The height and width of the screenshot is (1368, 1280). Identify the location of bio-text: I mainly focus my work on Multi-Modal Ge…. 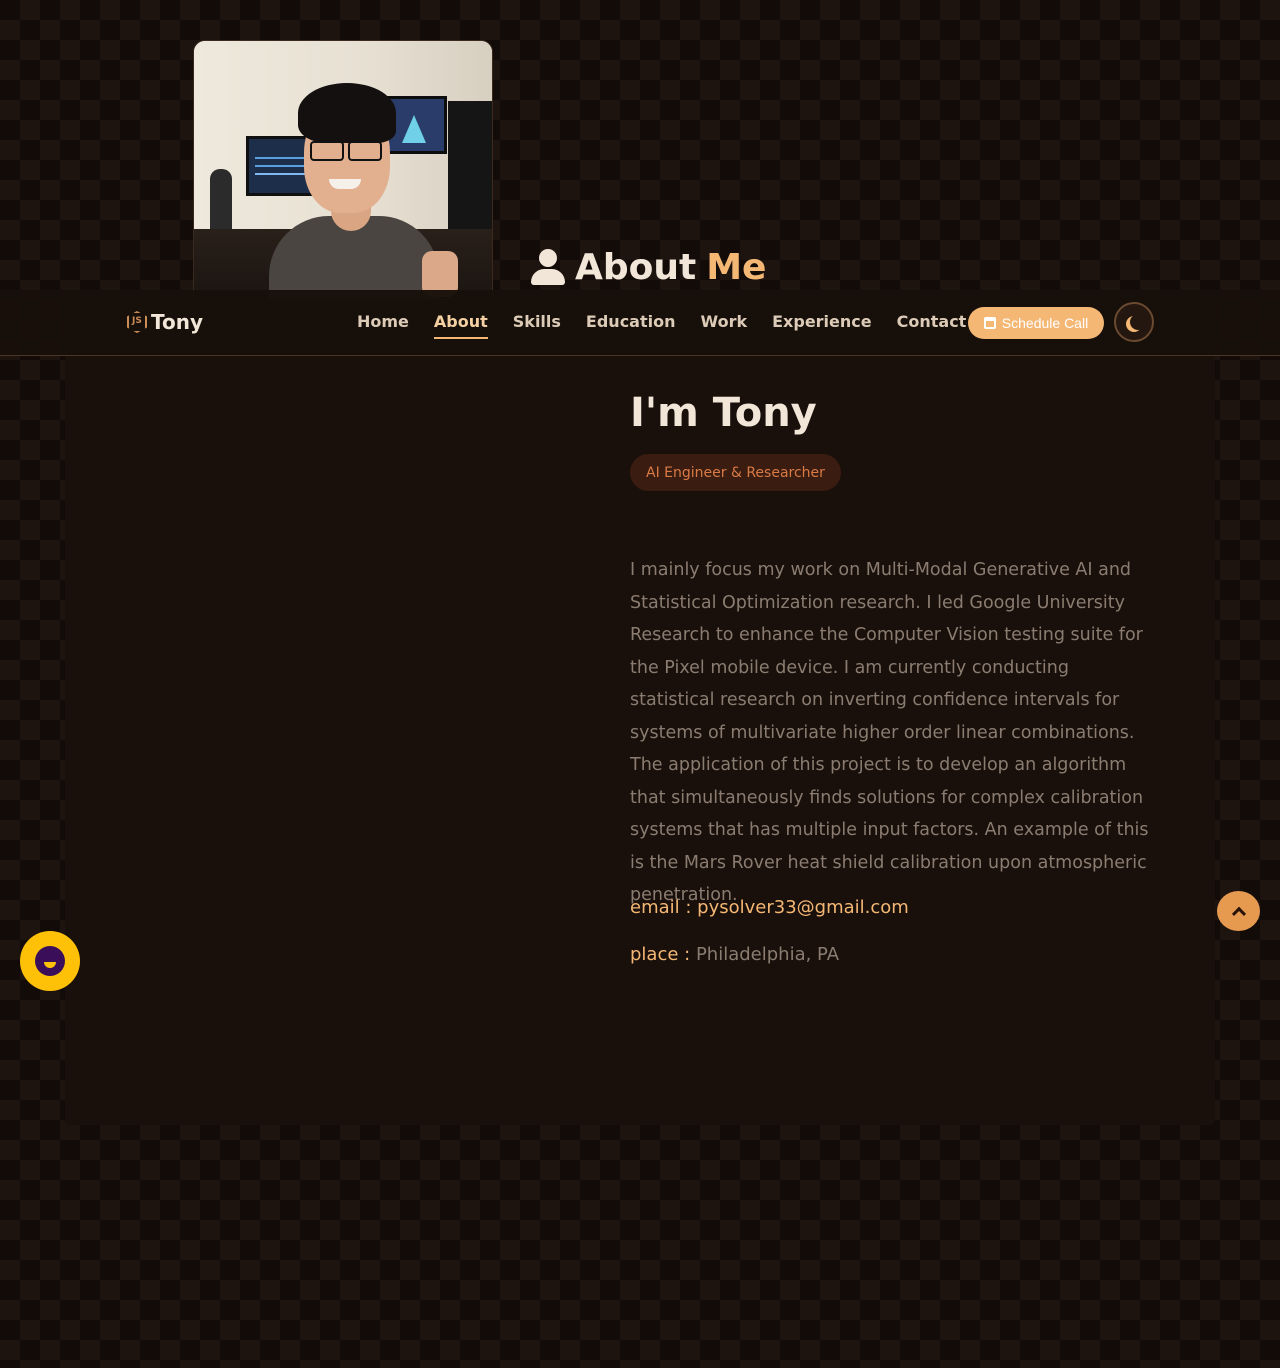
(889, 732).